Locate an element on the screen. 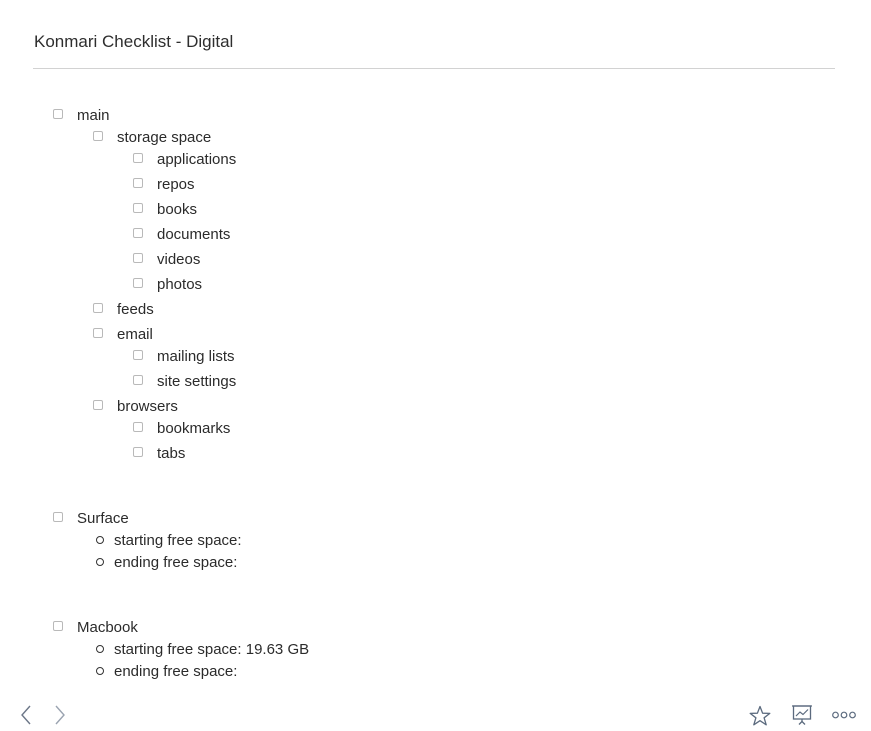  item-label: bookmarks is located at coordinates (194, 428).